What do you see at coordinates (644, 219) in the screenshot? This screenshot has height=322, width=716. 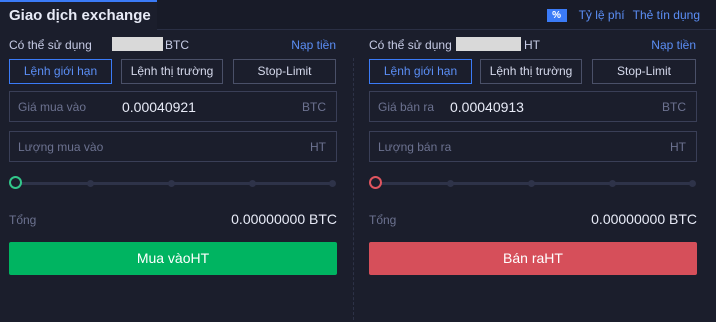 I see `sell-total-value: 0.00000000 BTC` at bounding box center [644, 219].